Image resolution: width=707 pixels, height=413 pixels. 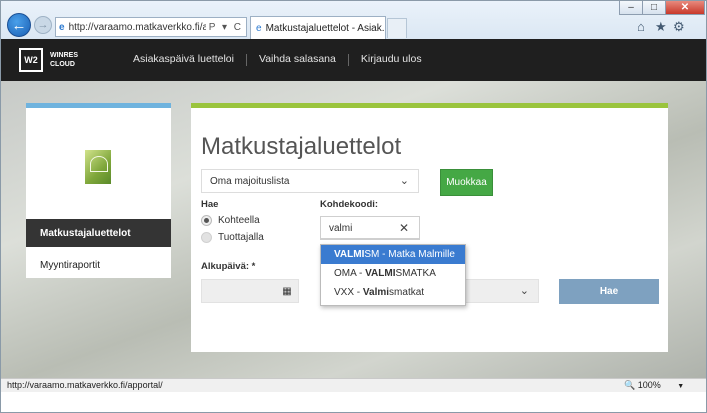 I want to click on settings-gear-icon: ⚙, so click(x=679, y=27).